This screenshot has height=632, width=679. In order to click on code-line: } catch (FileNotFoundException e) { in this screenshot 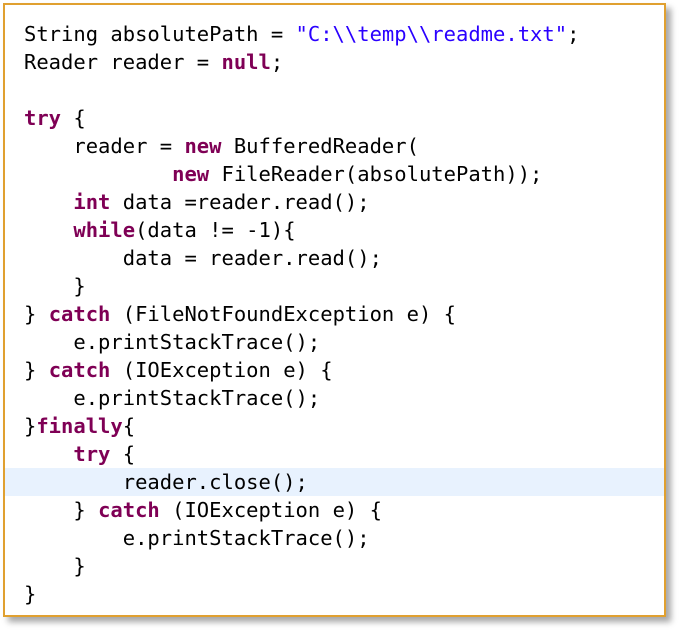, I will do `click(334, 314)`.